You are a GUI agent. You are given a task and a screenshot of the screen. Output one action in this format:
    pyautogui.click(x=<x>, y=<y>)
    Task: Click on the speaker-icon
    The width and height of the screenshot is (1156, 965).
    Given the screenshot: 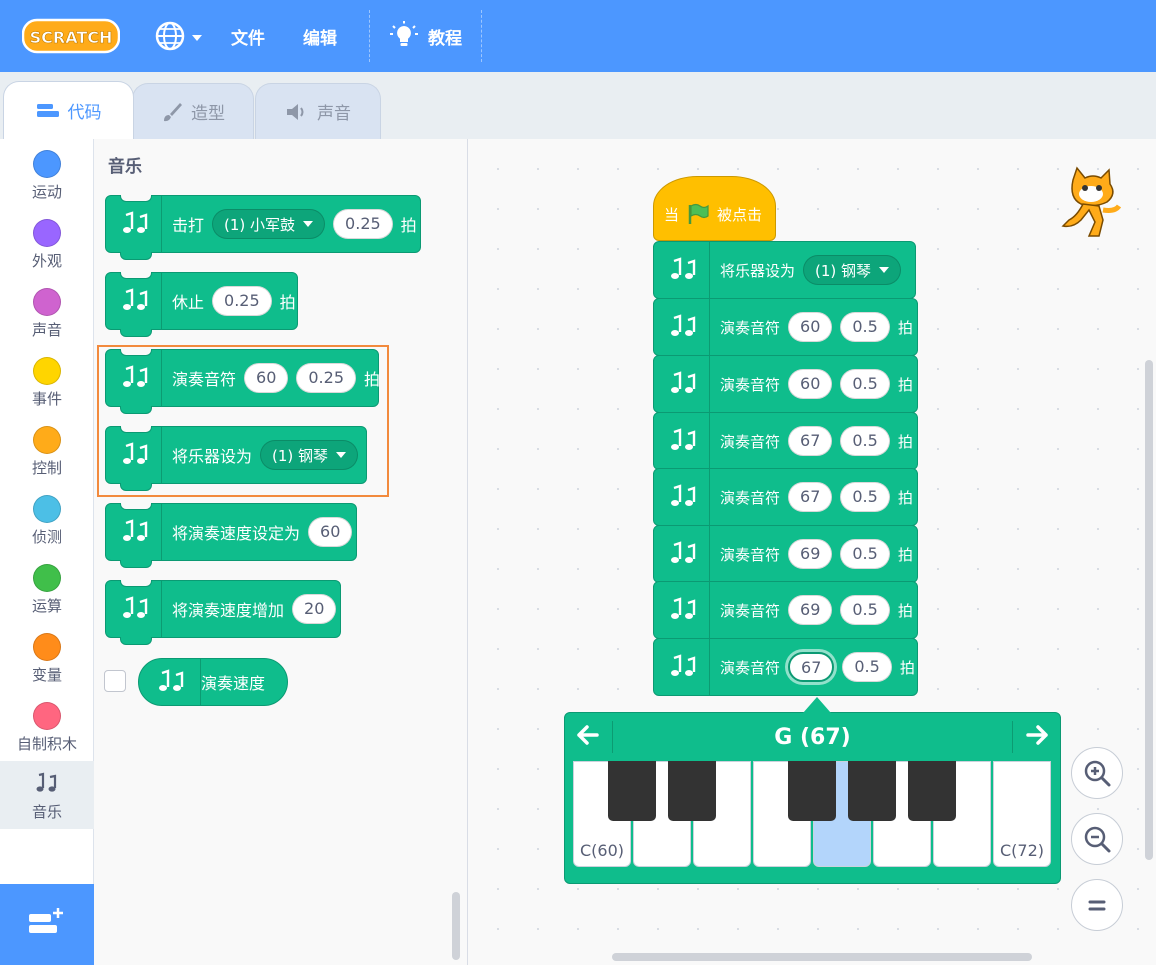 What is the action you would take?
    pyautogui.click(x=295, y=111)
    